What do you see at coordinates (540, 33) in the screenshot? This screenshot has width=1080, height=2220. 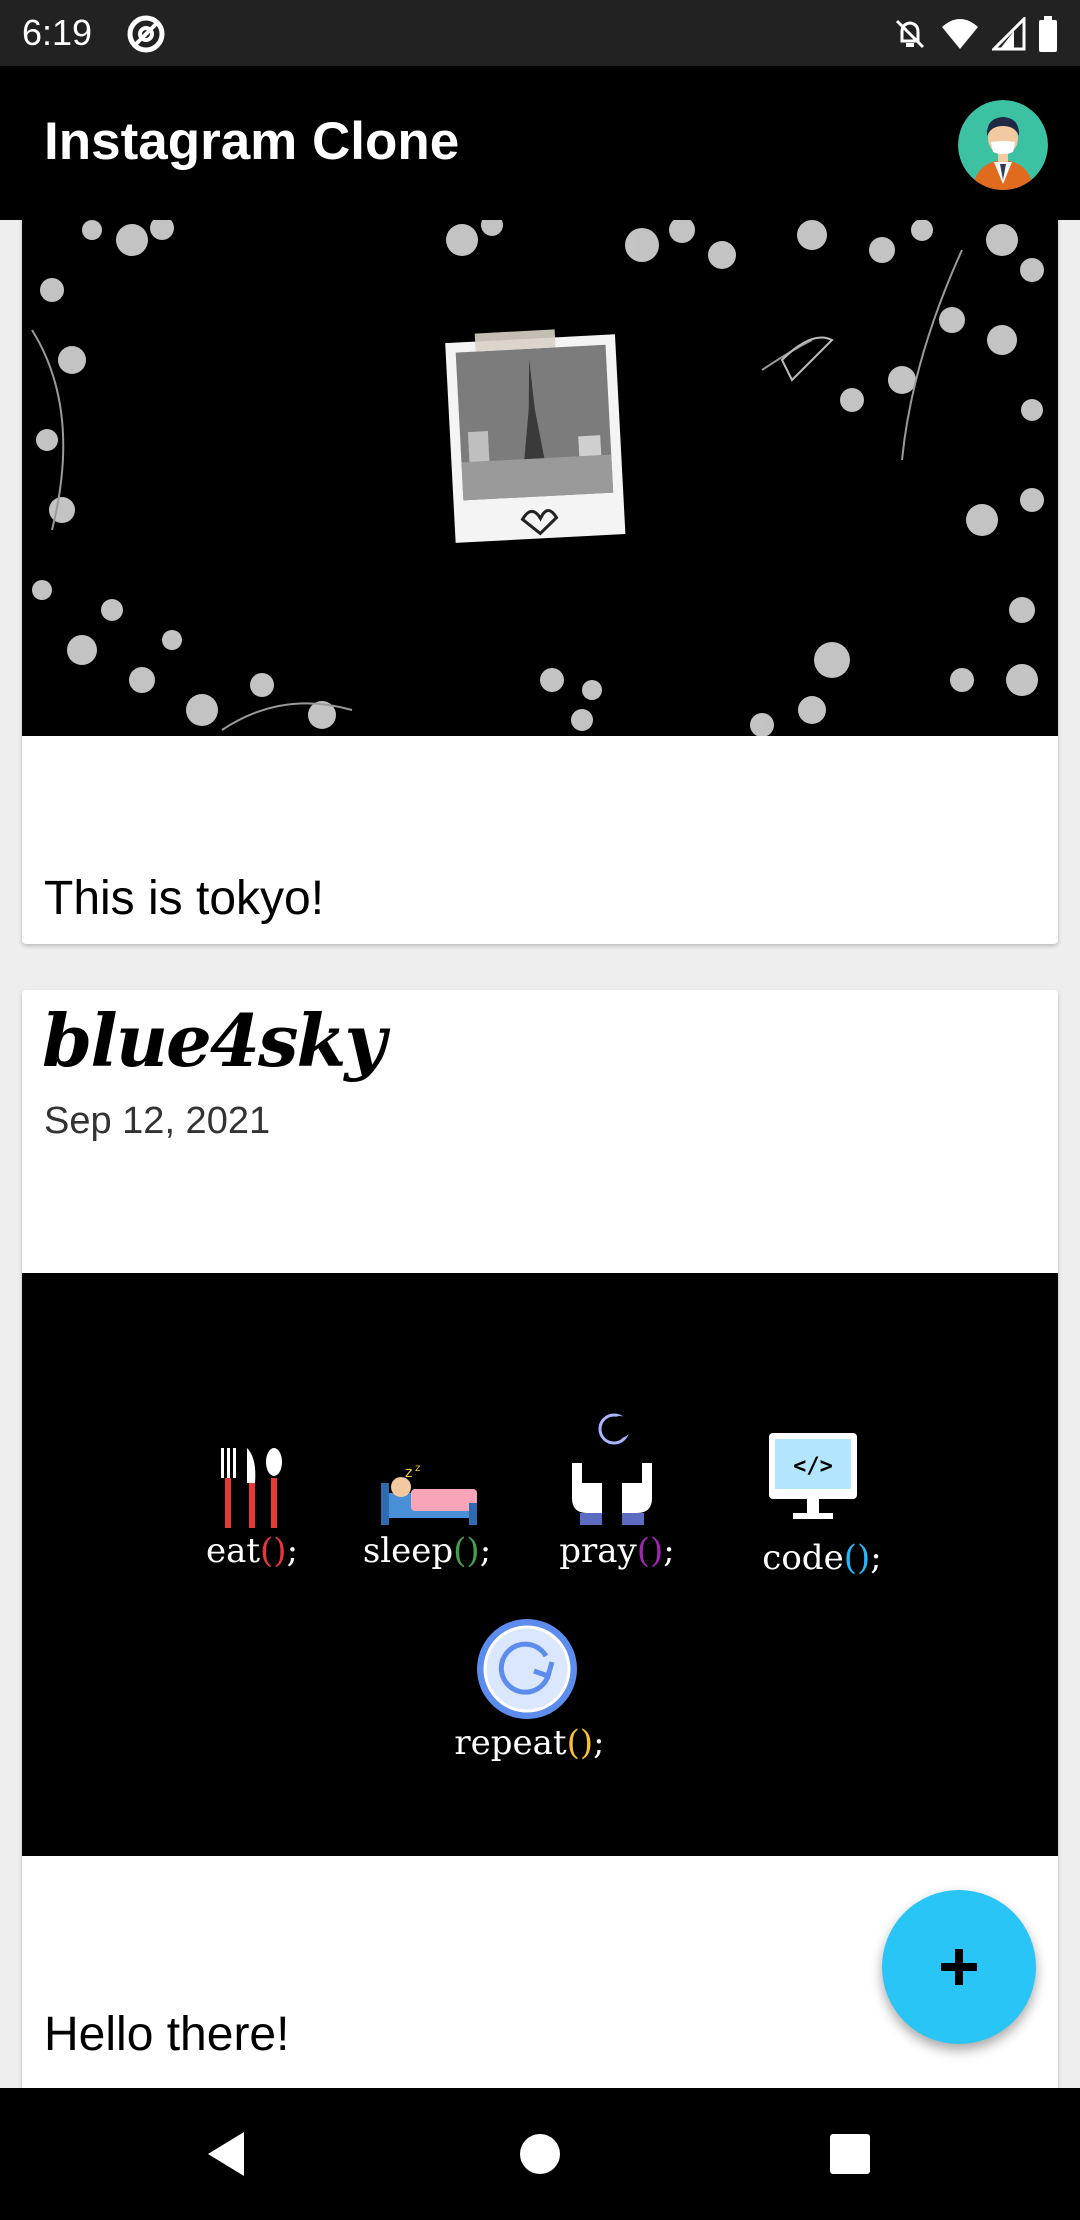 I see `status-bar: 6:19` at bounding box center [540, 33].